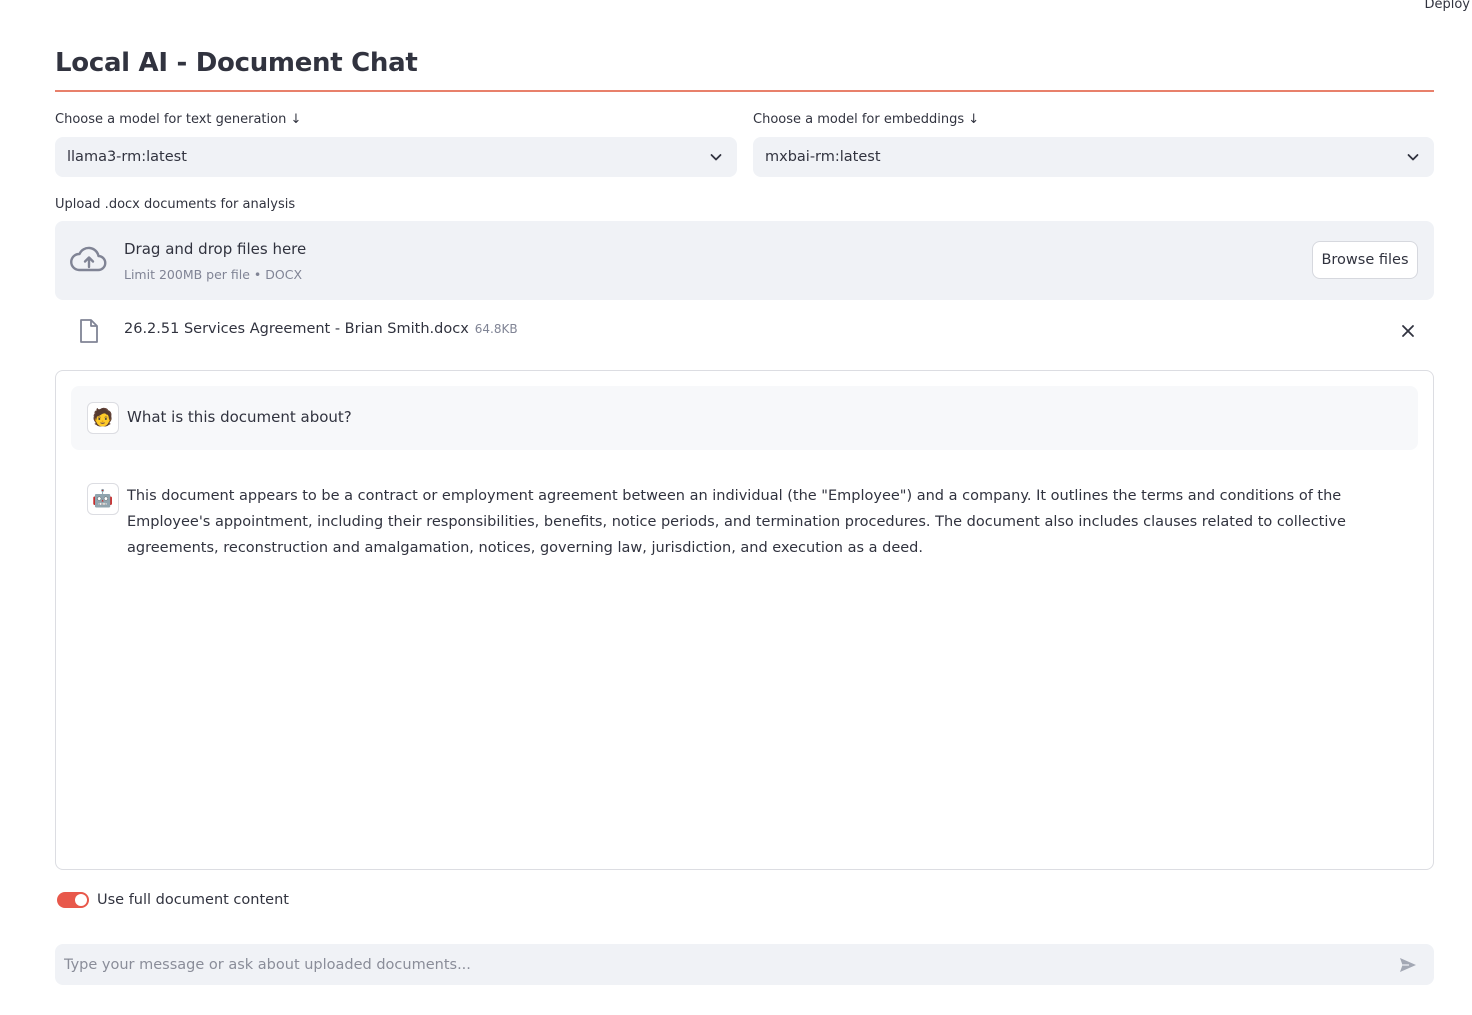 This screenshot has width=1472, height=1015. What do you see at coordinates (81, 900) in the screenshot?
I see `toggle-knob` at bounding box center [81, 900].